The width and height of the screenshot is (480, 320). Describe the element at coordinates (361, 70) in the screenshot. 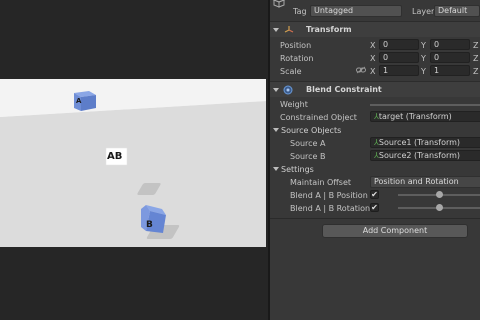

I see `constrain-proportions-icon` at that location.